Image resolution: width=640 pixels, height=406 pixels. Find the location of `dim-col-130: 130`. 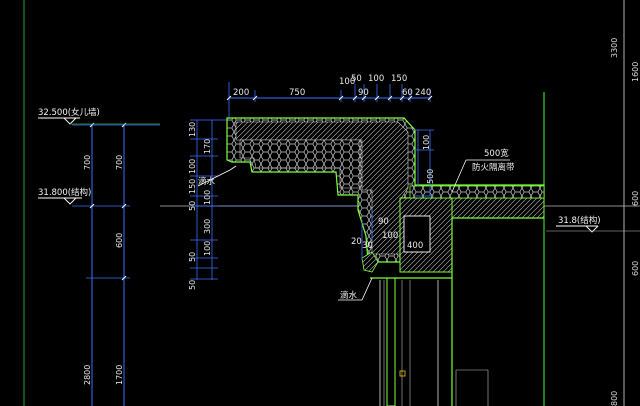

dim-col-130: 130 is located at coordinates (192, 129).